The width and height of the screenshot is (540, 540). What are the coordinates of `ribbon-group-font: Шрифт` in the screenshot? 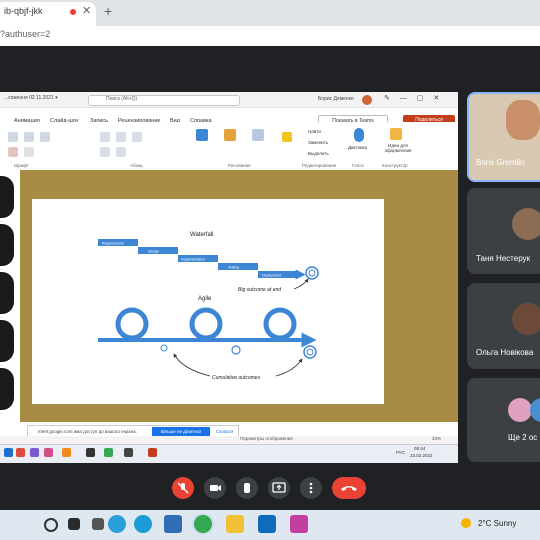 It's located at (21, 165).